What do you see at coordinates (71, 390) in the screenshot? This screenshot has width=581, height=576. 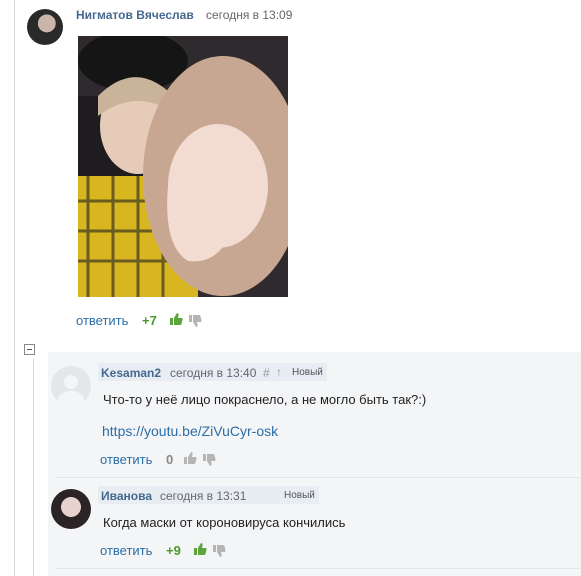 I see `user-placeholder-icon` at bounding box center [71, 390].